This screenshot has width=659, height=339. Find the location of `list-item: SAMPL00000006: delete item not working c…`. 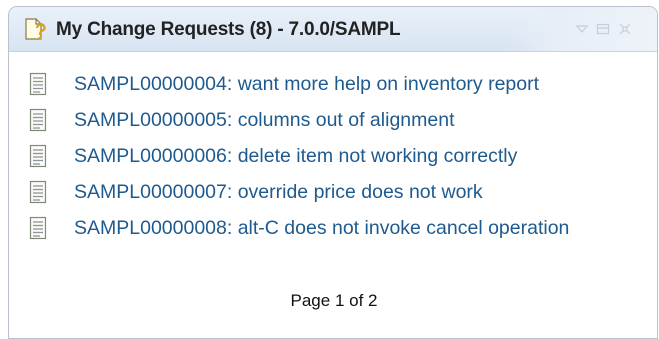

list-item: SAMPL00000006: delete item not working c… is located at coordinates (333, 160).